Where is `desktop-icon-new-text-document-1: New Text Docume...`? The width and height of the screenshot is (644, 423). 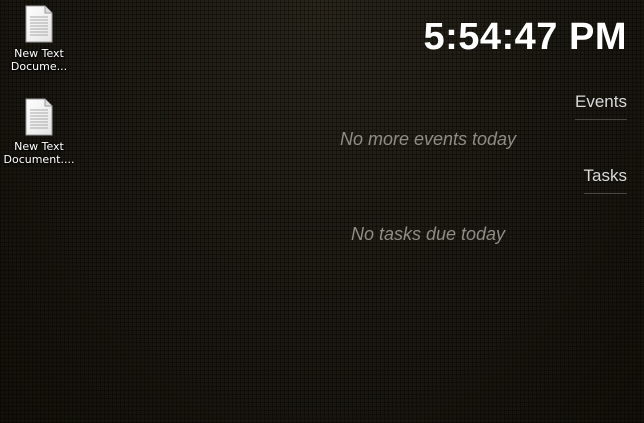 desktop-icon-new-text-document-1: New Text Docume... is located at coordinates (39, 39).